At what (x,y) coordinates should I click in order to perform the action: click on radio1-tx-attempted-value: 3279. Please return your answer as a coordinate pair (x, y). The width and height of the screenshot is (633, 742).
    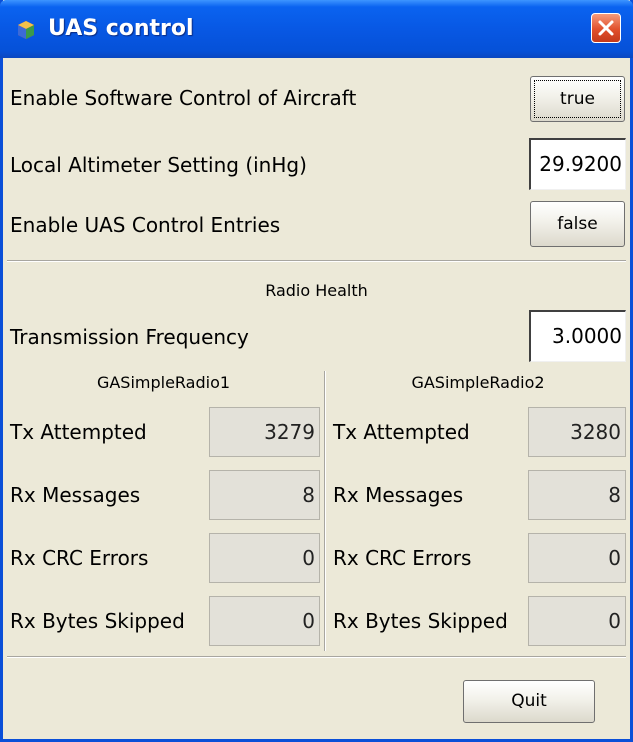
    Looking at the image, I should click on (264, 432).